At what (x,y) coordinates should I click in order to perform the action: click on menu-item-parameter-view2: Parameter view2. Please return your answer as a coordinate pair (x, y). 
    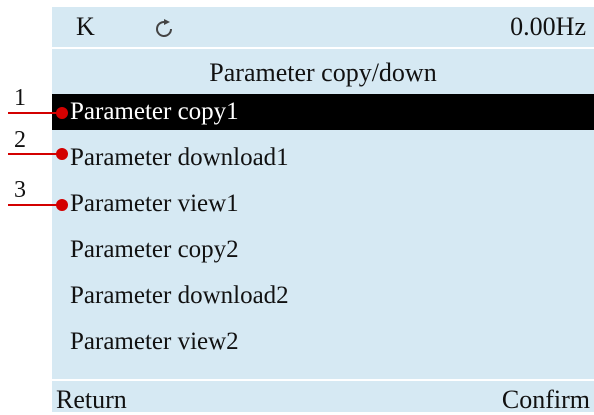
    Looking at the image, I should click on (323, 342).